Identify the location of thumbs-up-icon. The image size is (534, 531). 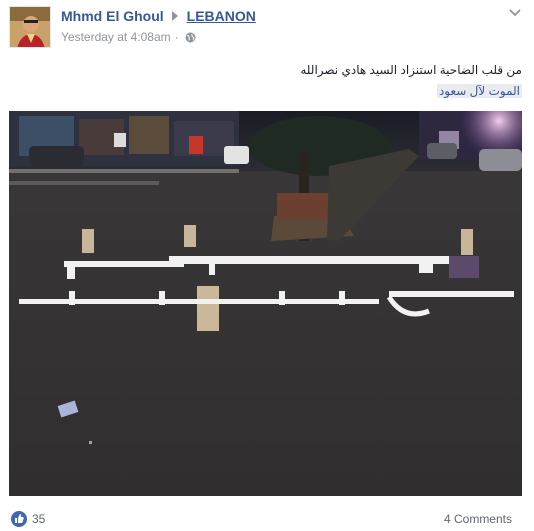
(19, 519).